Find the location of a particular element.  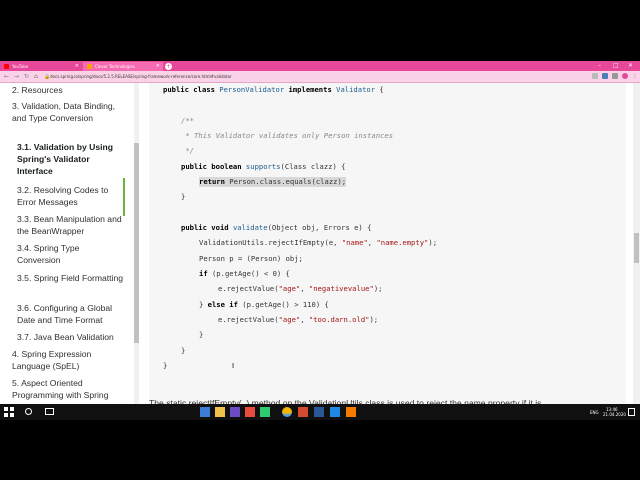

browser-tab-strip: YouTube ✕ Clever Technologies ✕ + – □ ✕ is located at coordinates (320, 66).